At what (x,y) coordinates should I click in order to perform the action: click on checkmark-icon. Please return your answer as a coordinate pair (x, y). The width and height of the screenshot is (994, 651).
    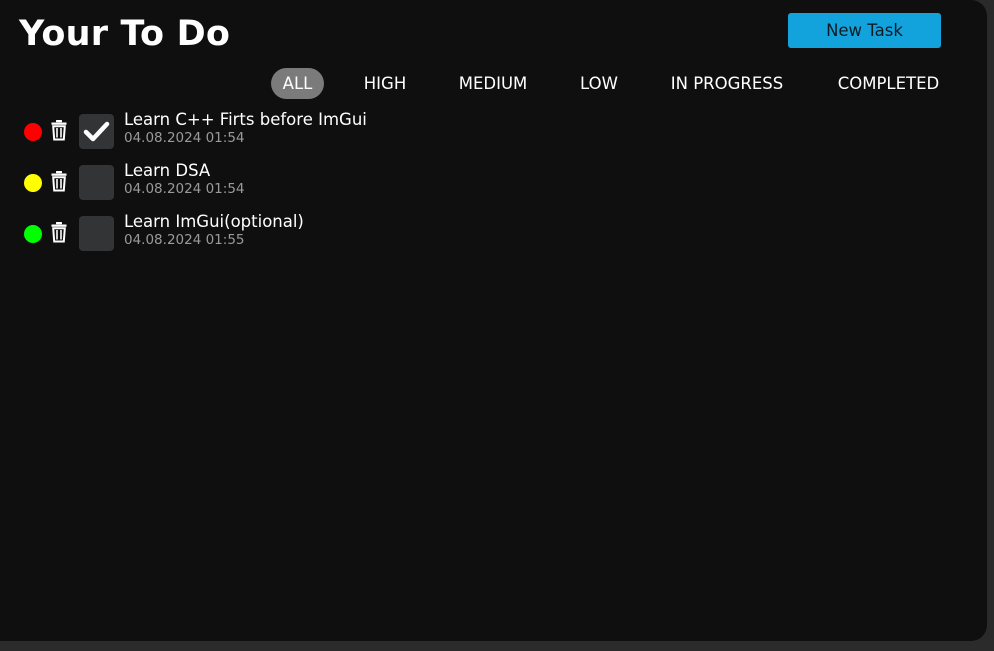
    Looking at the image, I should click on (96, 131).